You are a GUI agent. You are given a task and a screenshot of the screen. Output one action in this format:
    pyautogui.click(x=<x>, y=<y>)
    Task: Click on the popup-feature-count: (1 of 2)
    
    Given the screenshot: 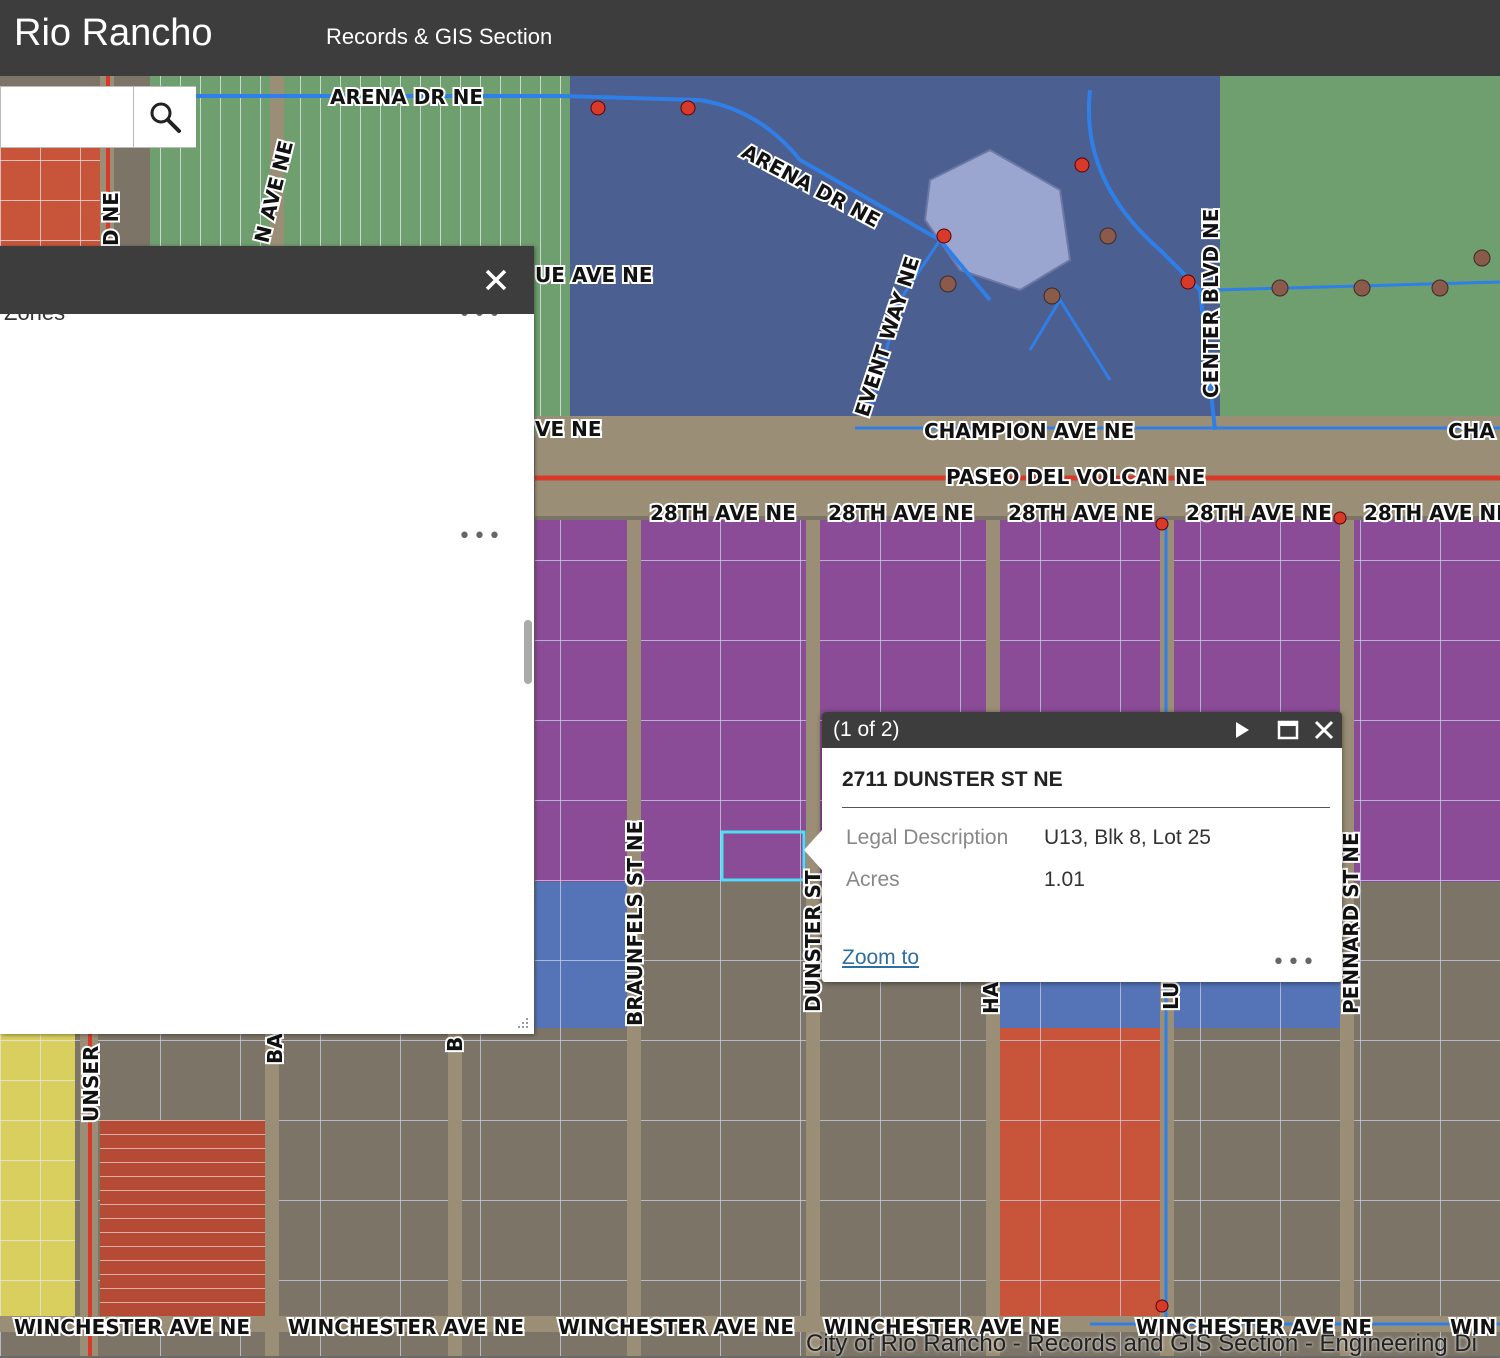 What is the action you would take?
    pyautogui.click(x=866, y=729)
    